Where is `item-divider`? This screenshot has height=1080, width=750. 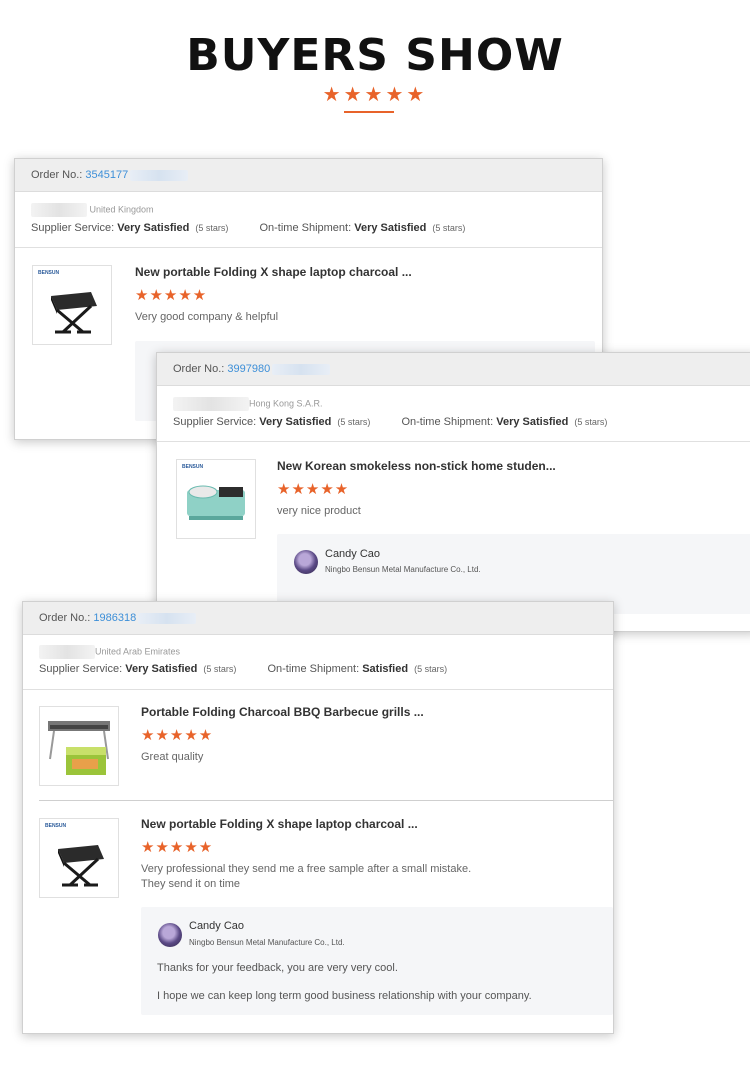 item-divider is located at coordinates (326, 800).